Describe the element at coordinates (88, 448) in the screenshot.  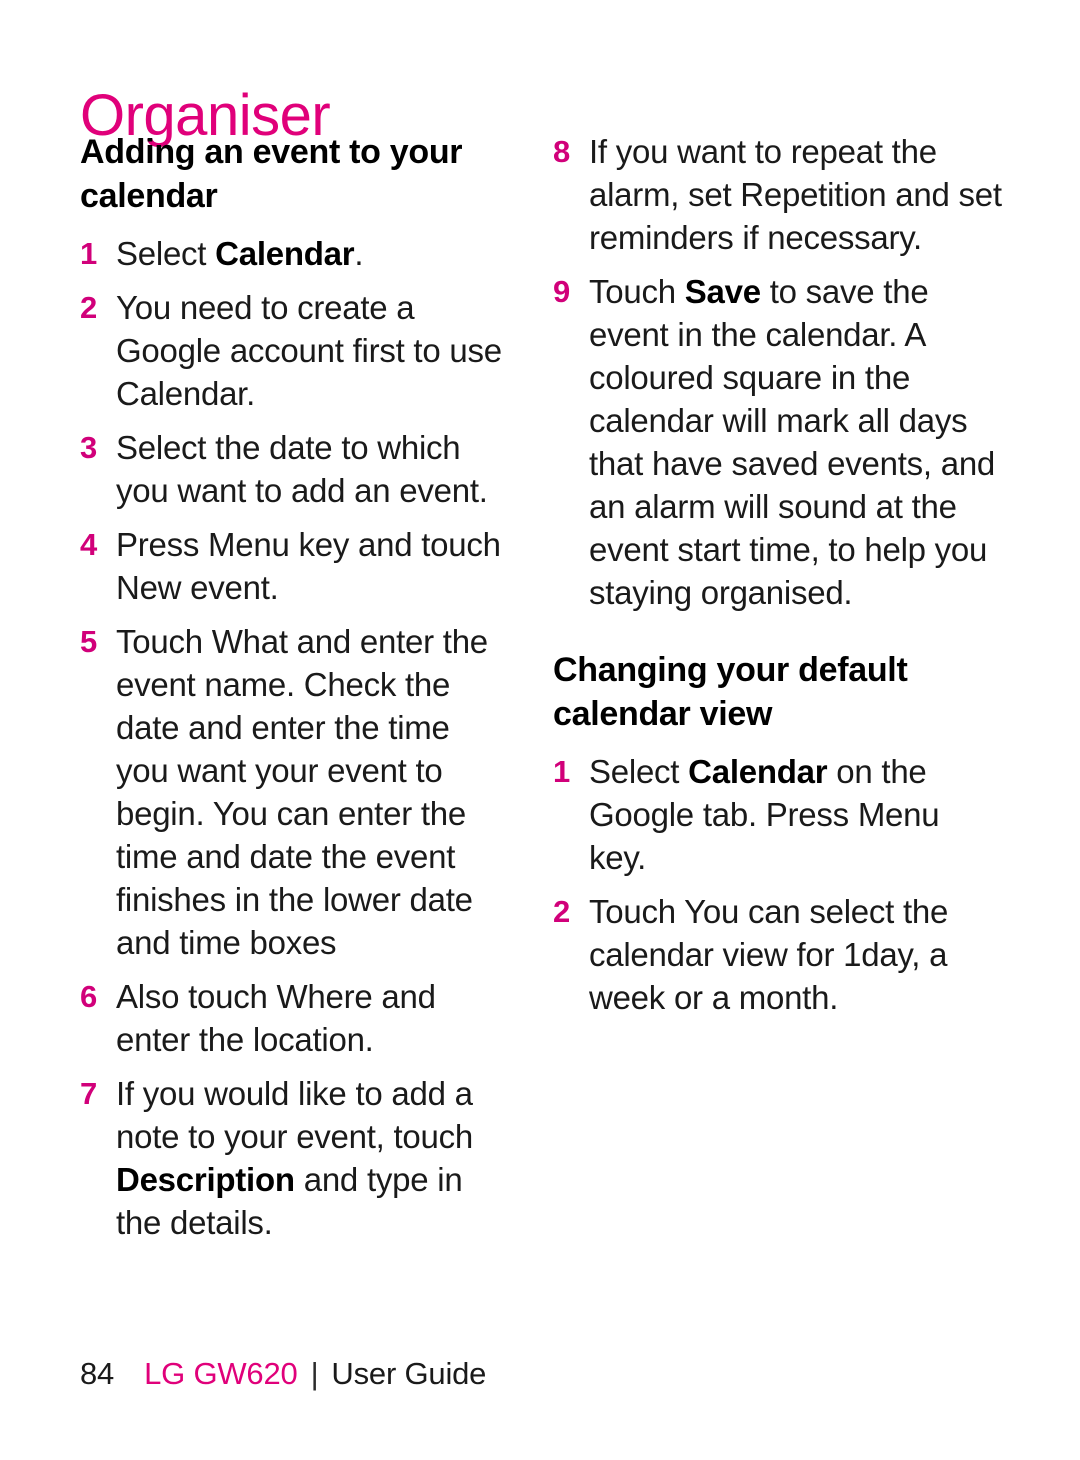
I see `step-number: 3` at that location.